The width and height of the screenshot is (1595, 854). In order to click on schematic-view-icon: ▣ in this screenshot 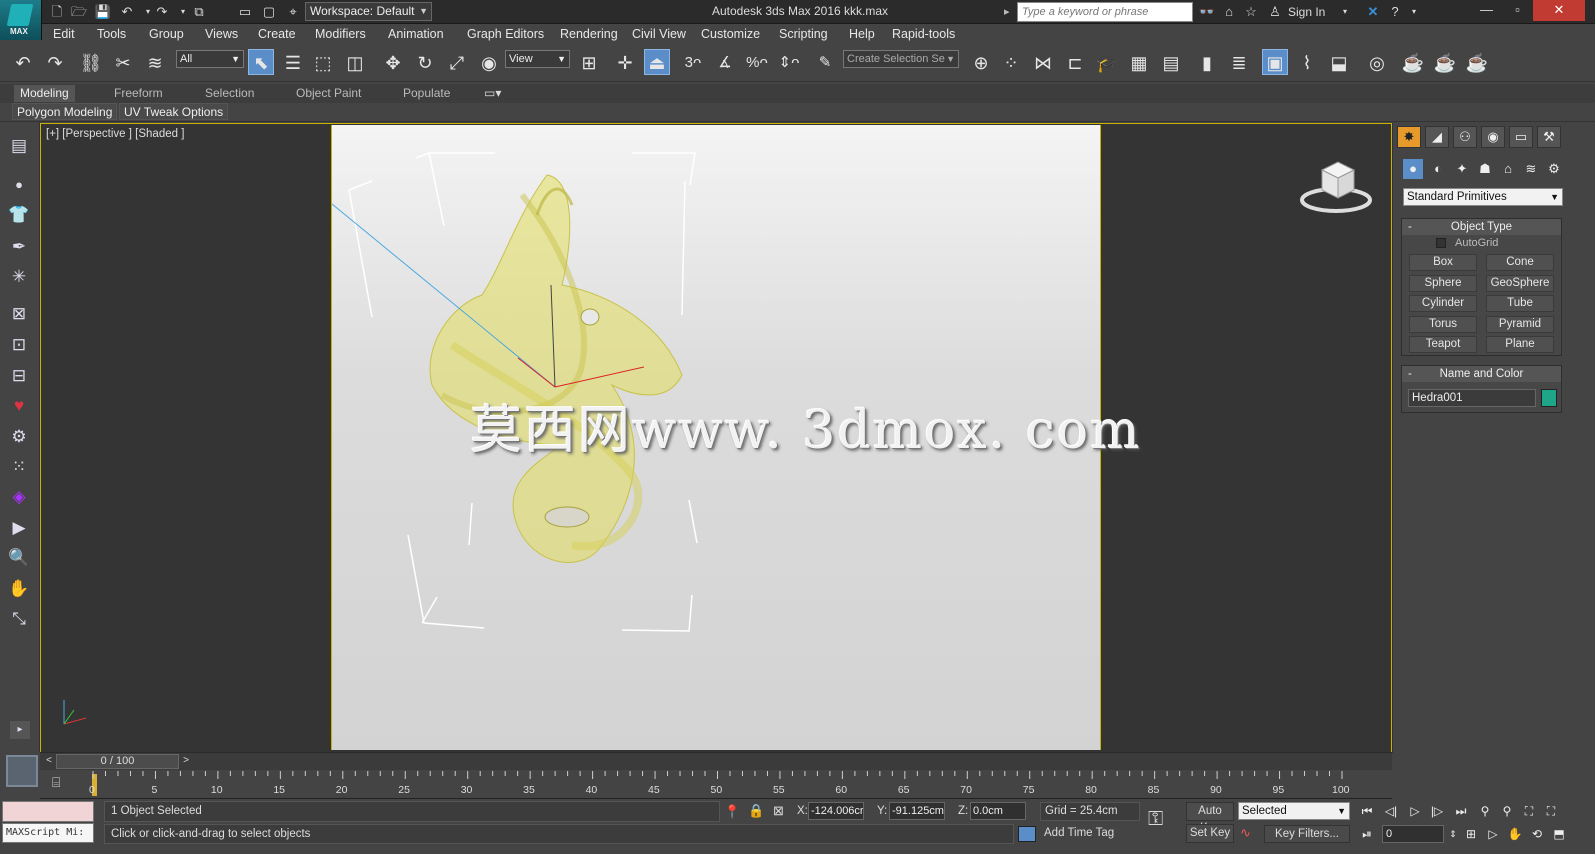, I will do `click(1275, 62)`.